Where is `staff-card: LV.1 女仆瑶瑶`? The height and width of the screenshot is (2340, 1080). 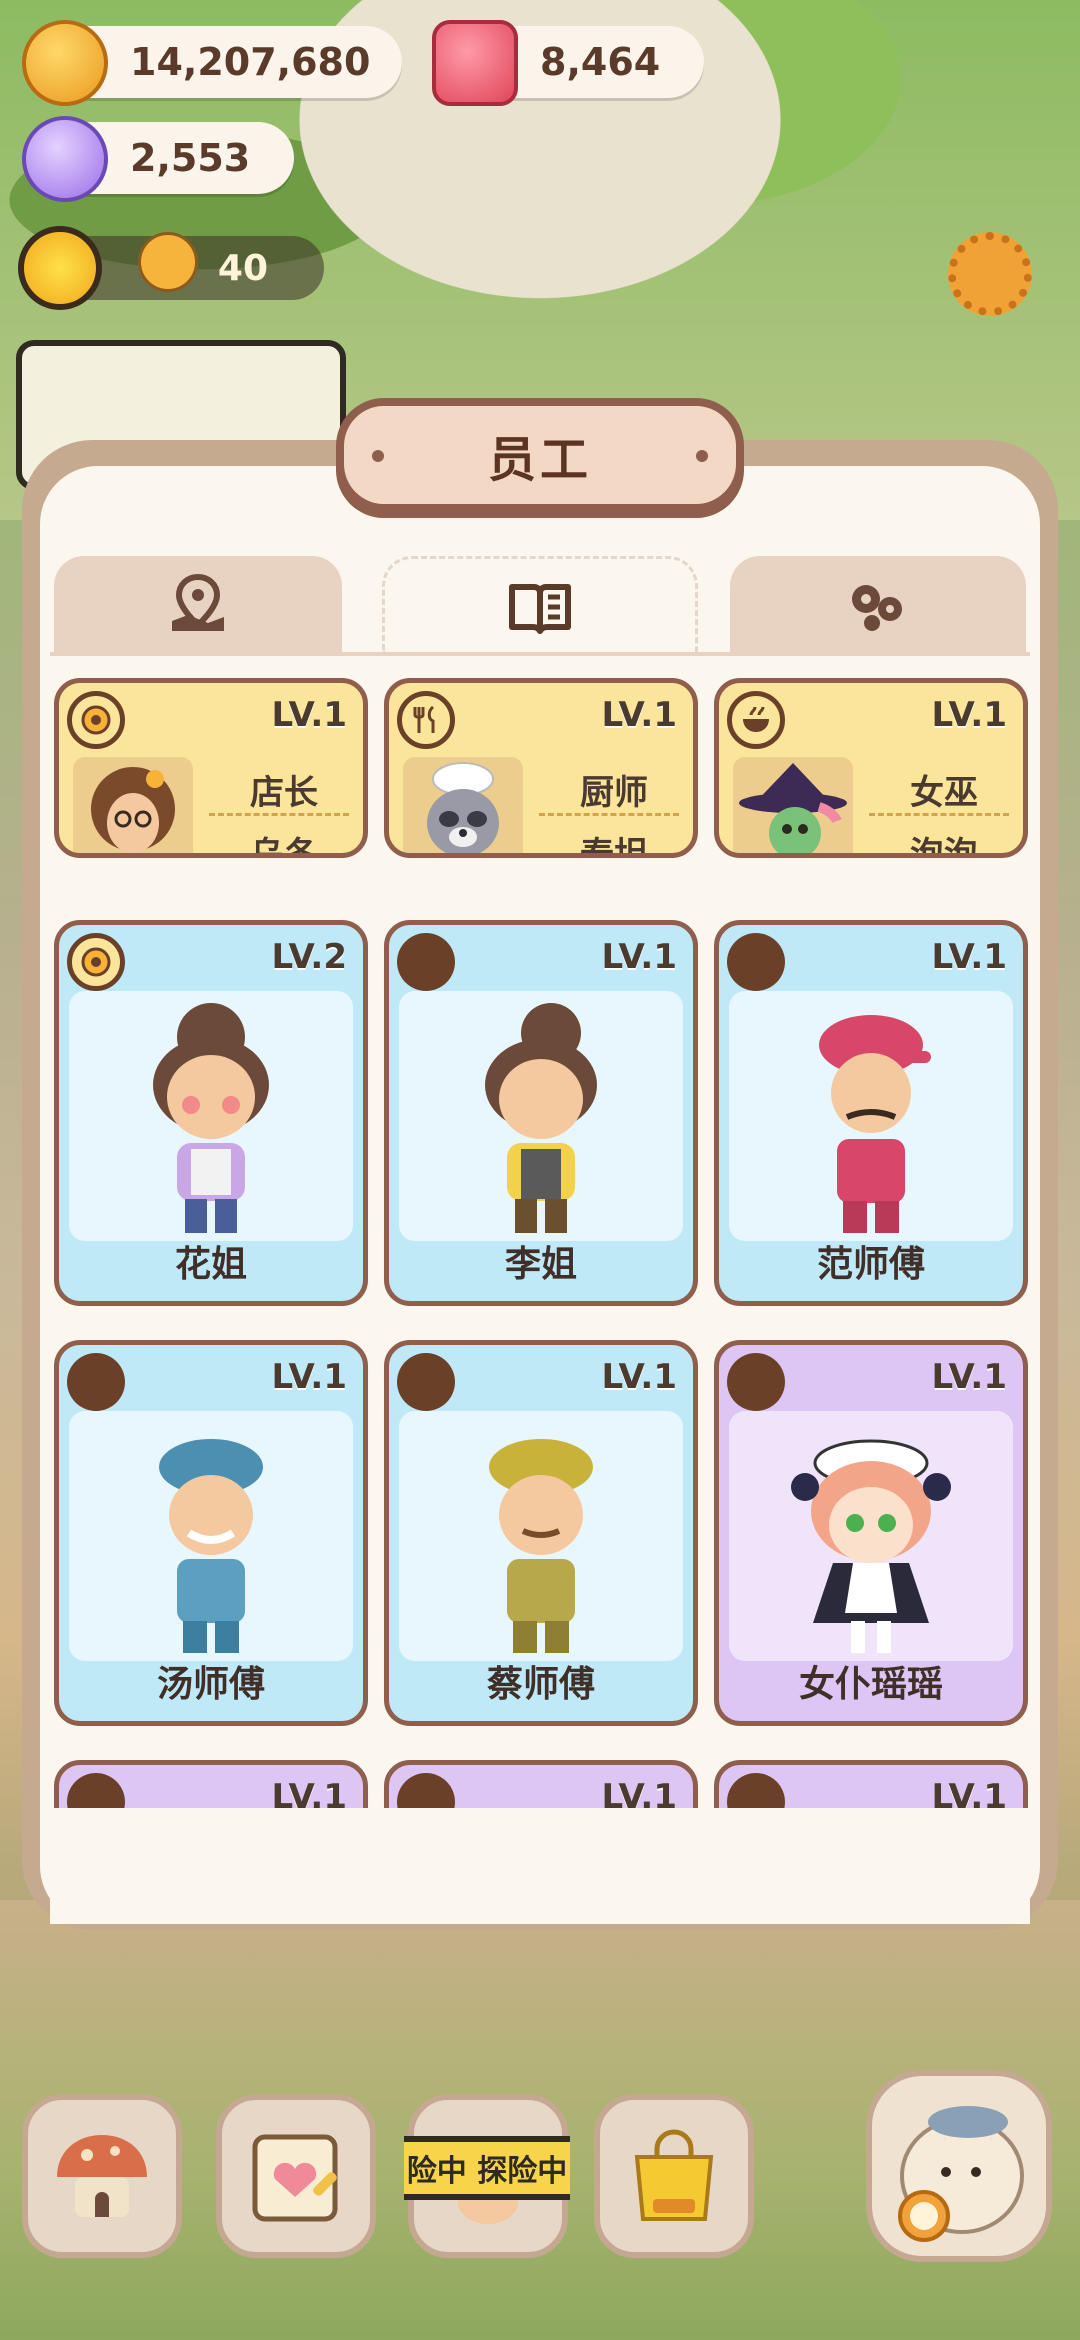 staff-card: LV.1 女仆瑶瑶 is located at coordinates (871, 1533).